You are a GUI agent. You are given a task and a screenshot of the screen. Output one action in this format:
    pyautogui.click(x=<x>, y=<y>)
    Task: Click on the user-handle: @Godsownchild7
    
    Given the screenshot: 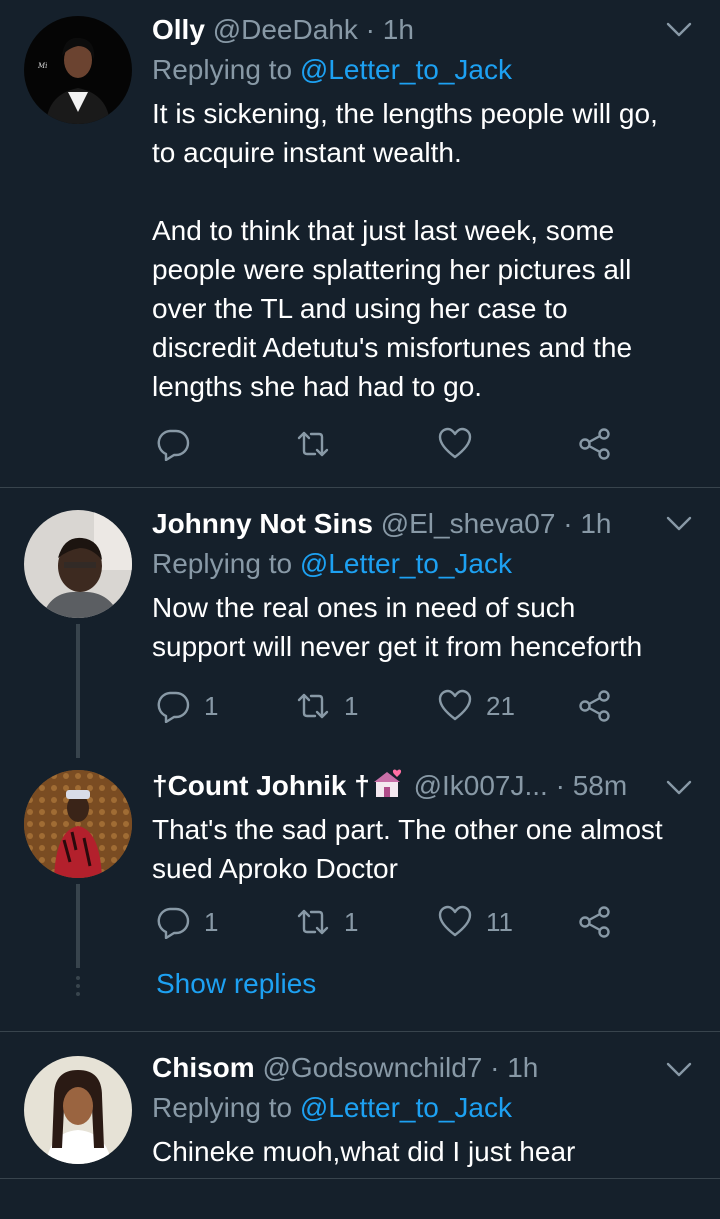 What is the action you would take?
    pyautogui.click(x=372, y=1067)
    